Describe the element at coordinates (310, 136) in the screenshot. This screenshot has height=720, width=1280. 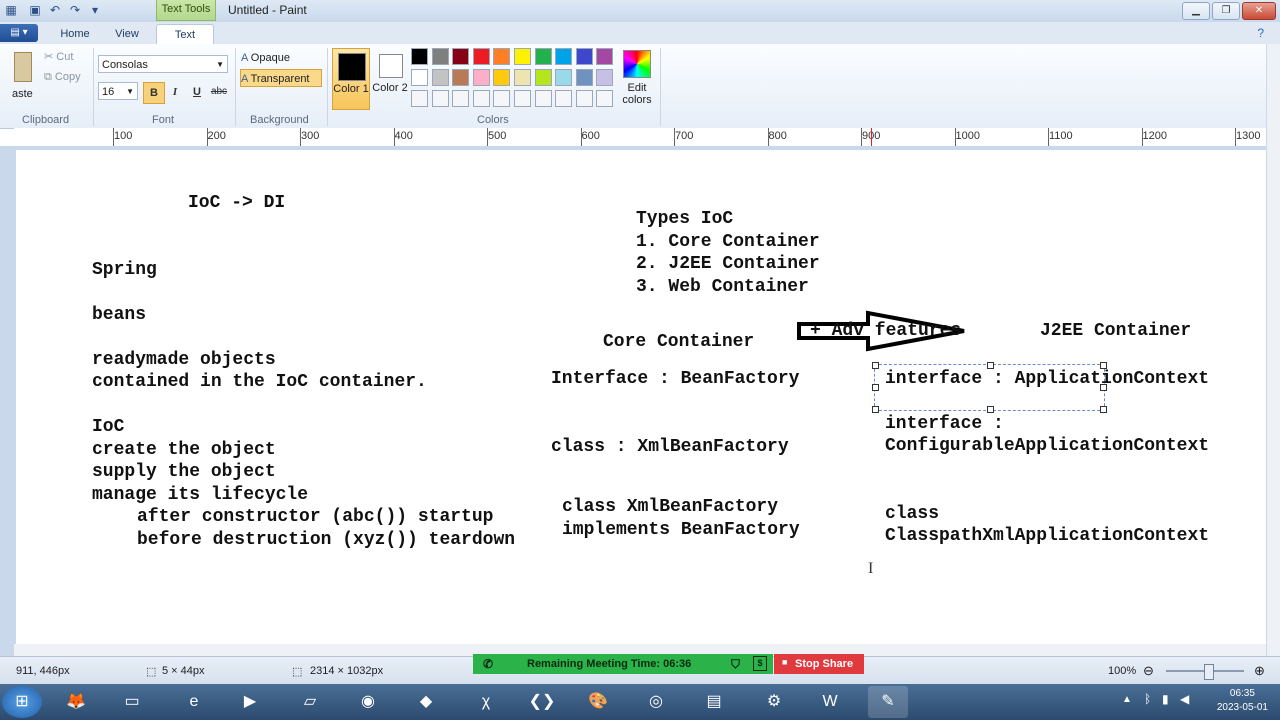
I see `ruler-tick-label: 300` at that location.